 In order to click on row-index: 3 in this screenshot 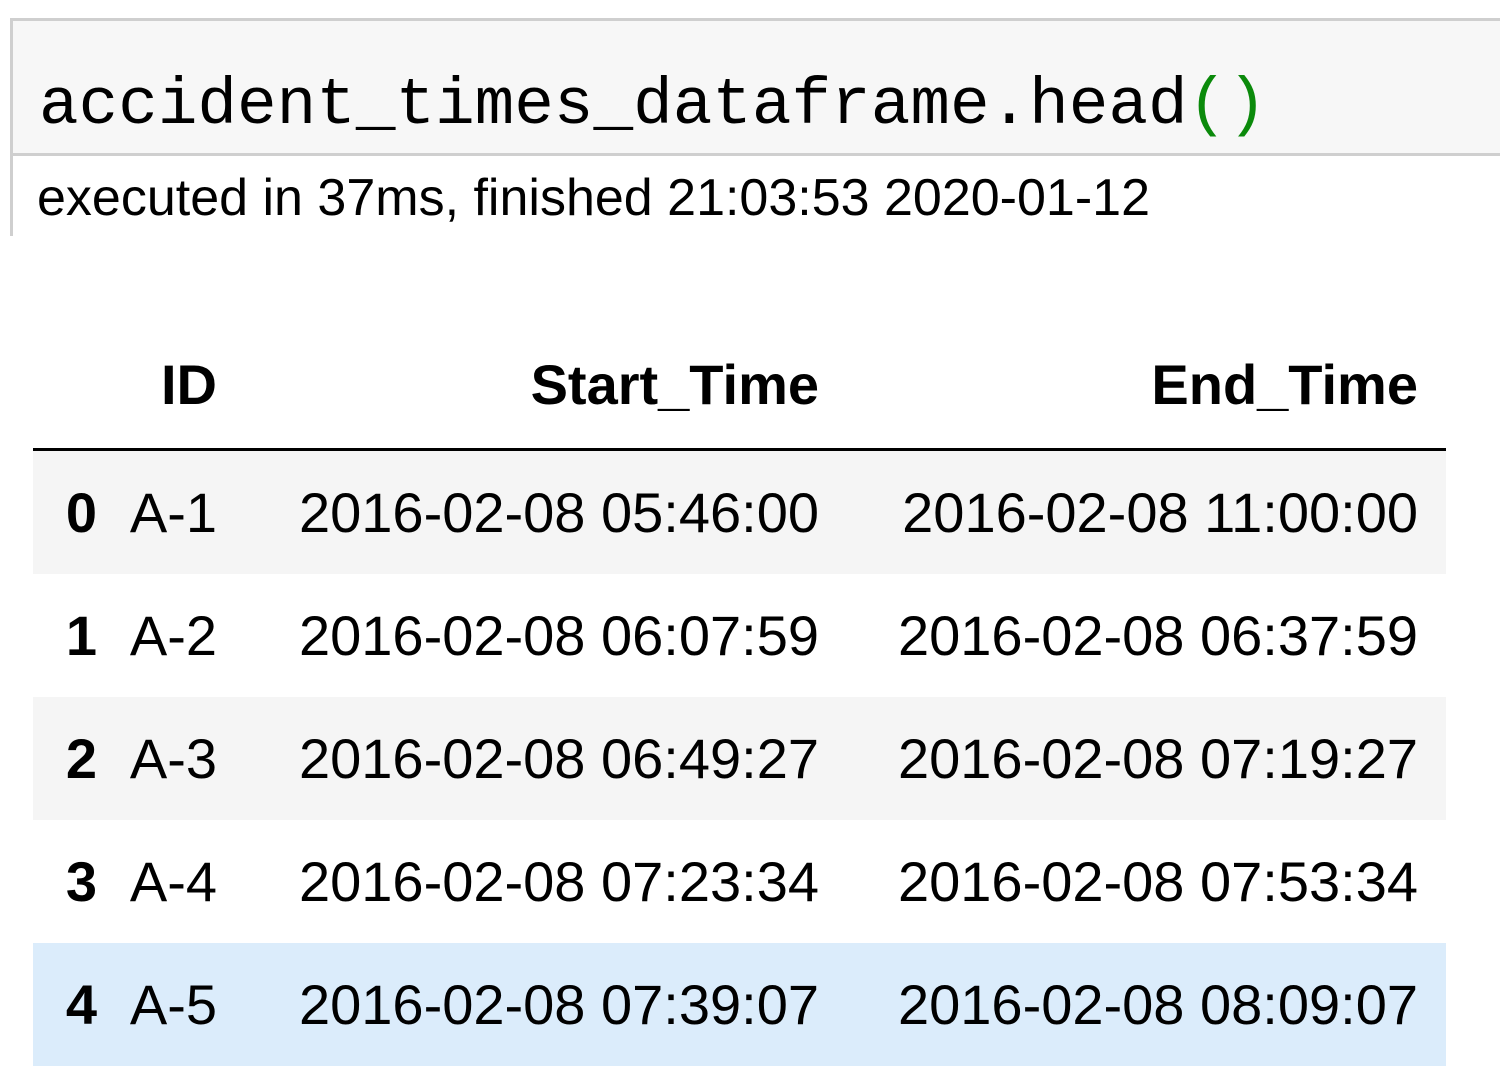, I will do `click(81, 881)`.